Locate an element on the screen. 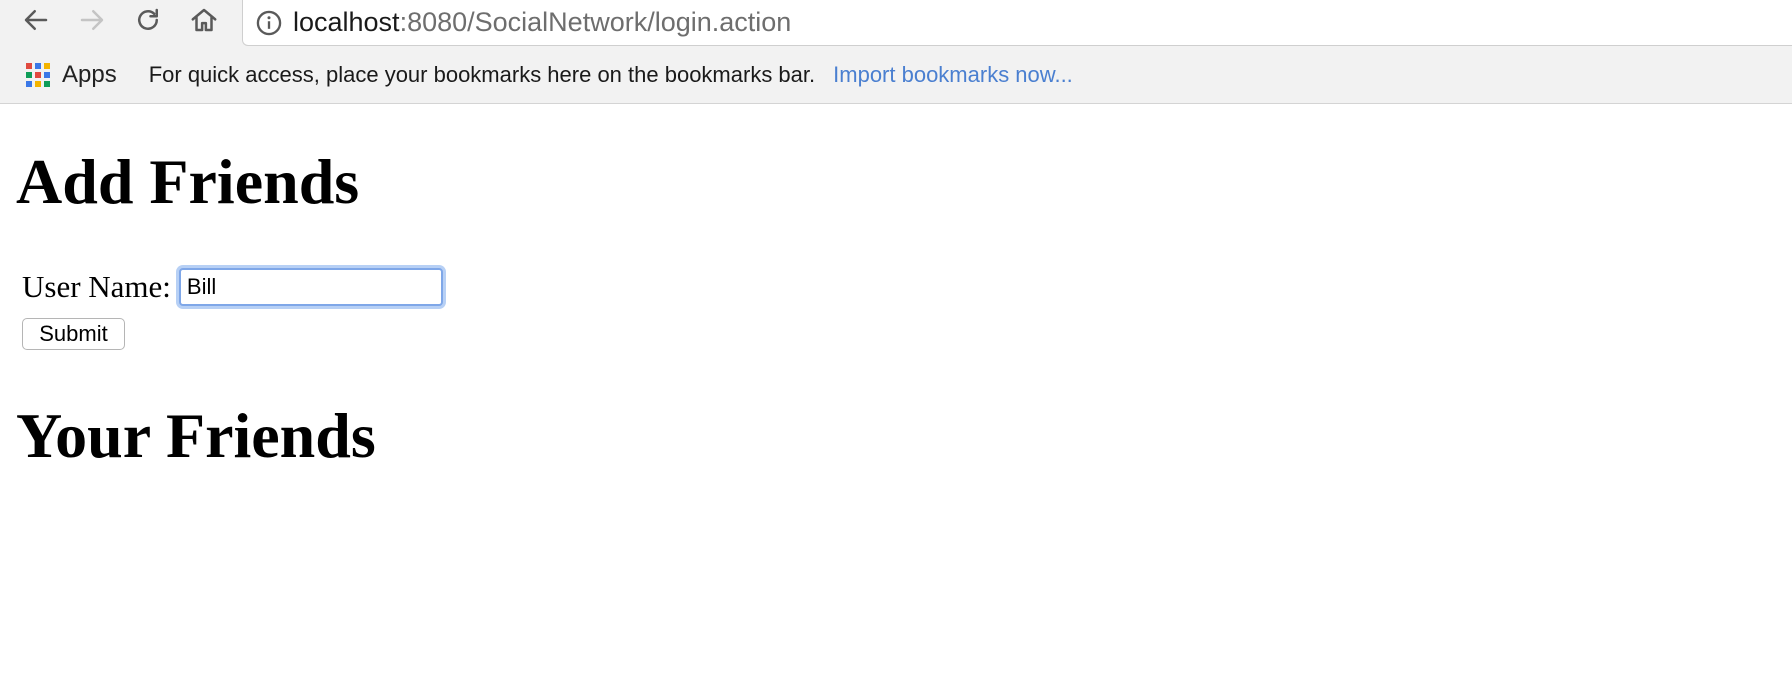 This screenshot has height=680, width=1792. apps-label: Apps is located at coordinates (89, 74).